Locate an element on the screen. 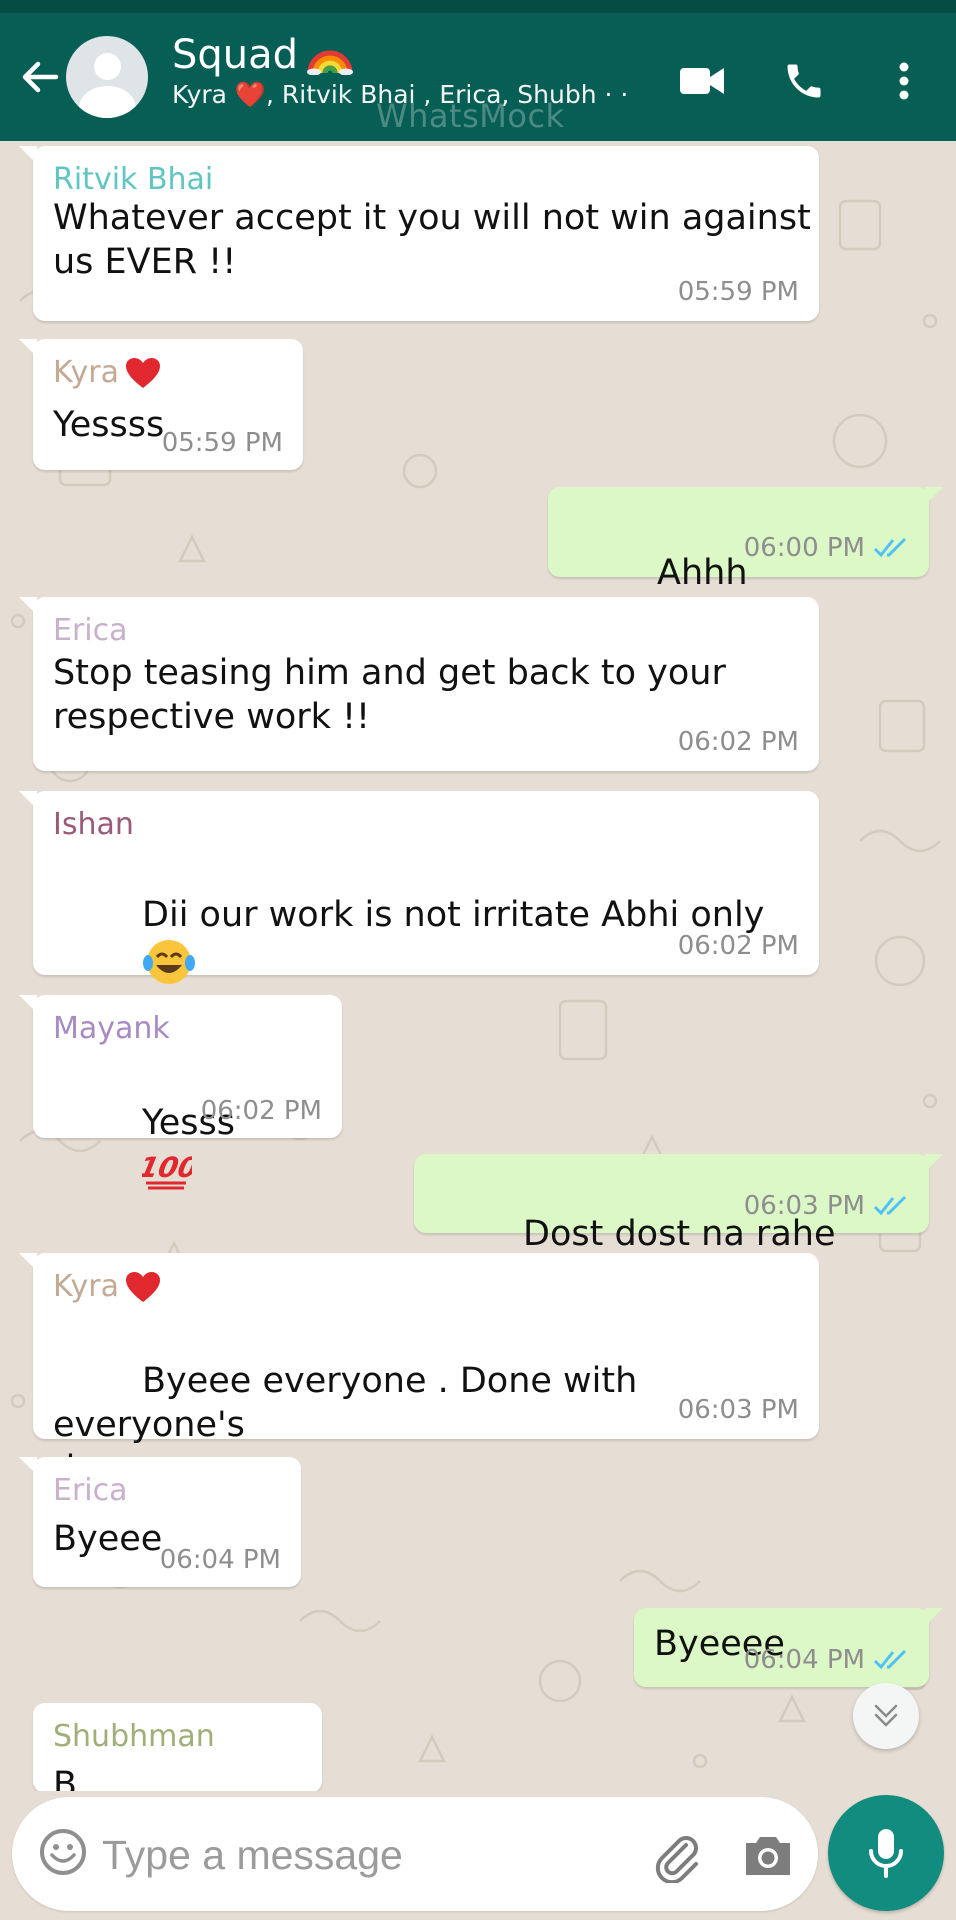  scroll-to-bottom-button is located at coordinates (886, 1716).